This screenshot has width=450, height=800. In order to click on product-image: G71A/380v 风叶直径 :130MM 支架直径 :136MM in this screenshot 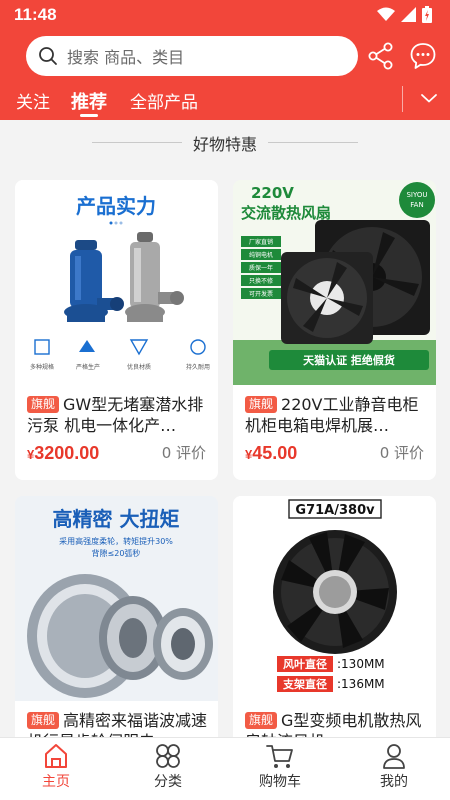, I will do `click(334, 598)`.